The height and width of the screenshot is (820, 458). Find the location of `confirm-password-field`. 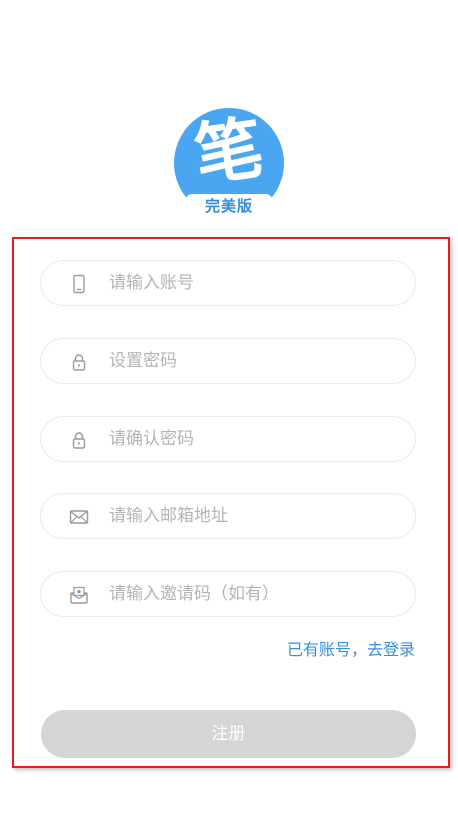

confirm-password-field is located at coordinates (228, 439).